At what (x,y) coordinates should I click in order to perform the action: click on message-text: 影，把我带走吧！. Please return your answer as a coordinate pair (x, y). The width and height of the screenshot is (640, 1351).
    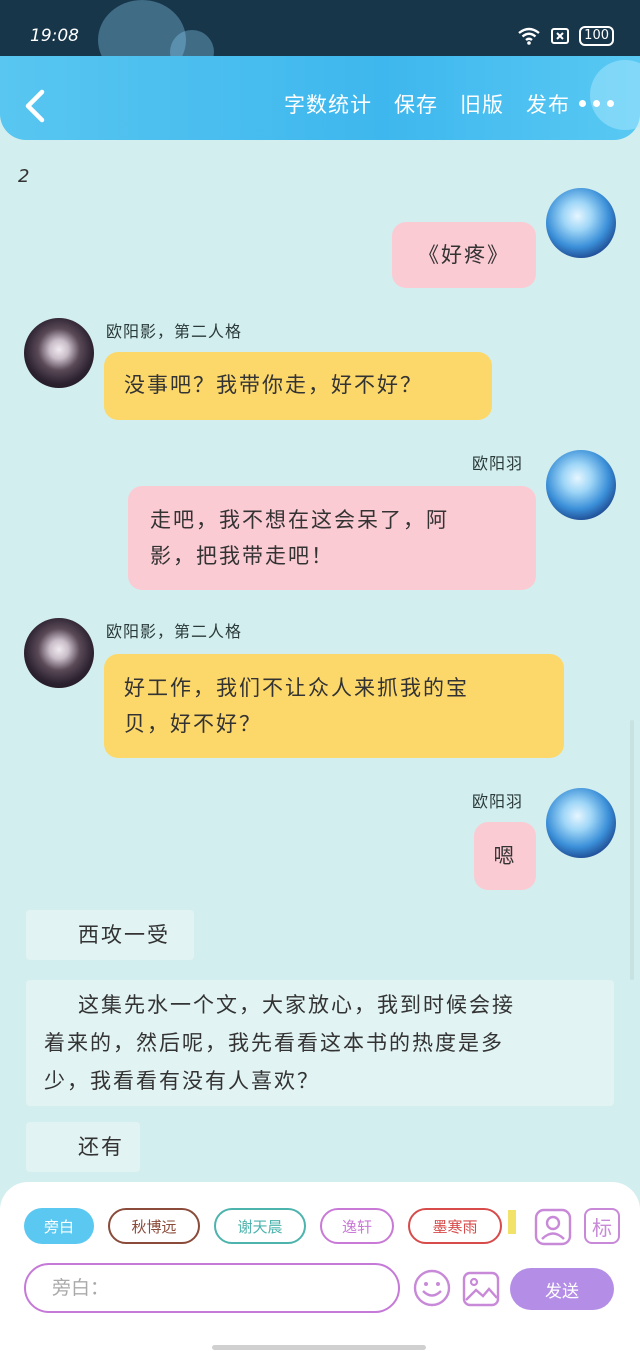
    Looking at the image, I should click on (242, 556).